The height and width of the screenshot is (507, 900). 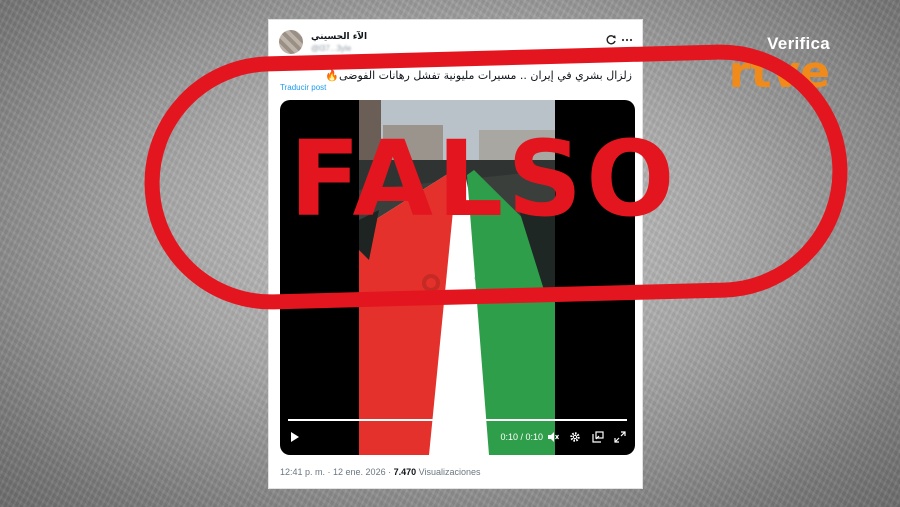 What do you see at coordinates (405, 472) in the screenshot?
I see `views-count: 7.470` at bounding box center [405, 472].